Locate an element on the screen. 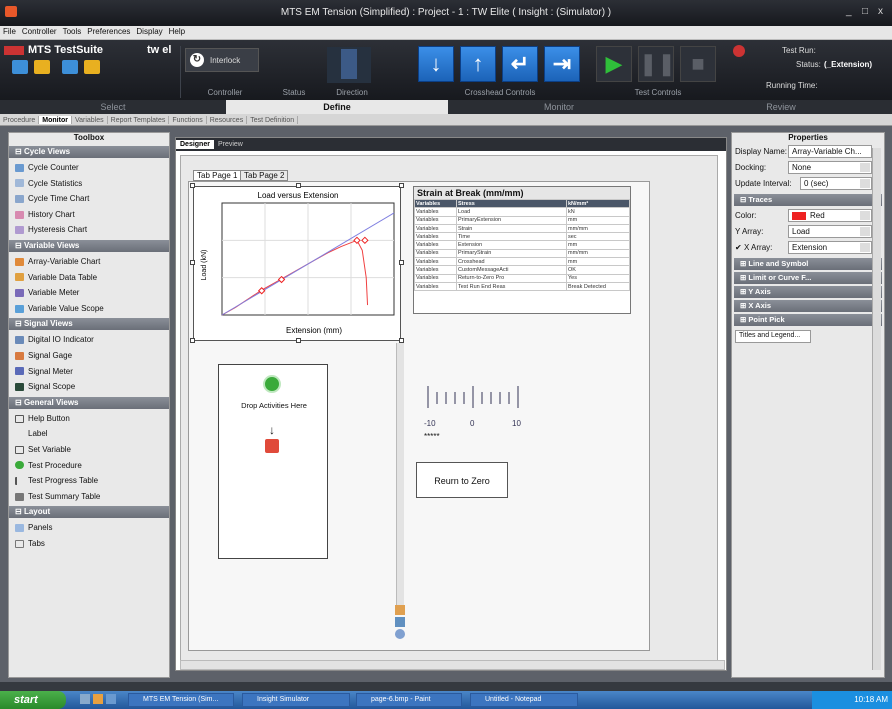 The width and height of the screenshot is (892, 709). x-axis-section: ⊞ X Axis is located at coordinates (808, 306).